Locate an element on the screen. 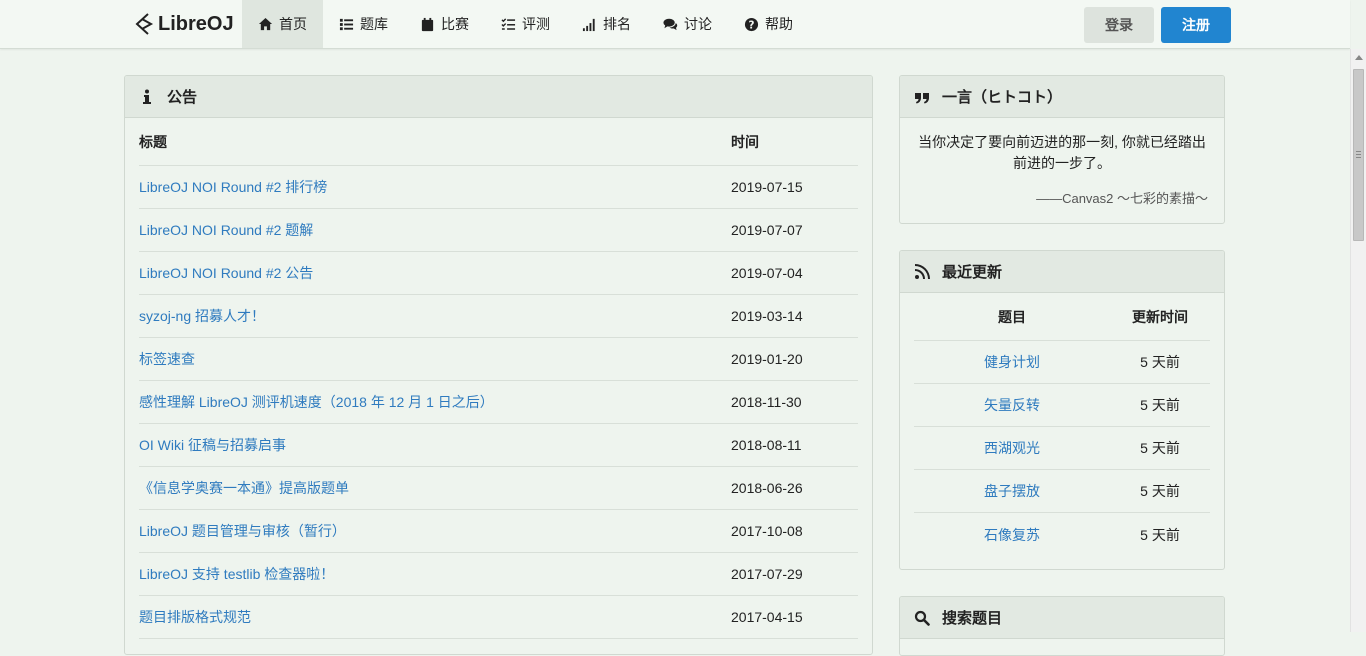 This screenshot has height=656, width=1366. problem-link: 石像复苏 is located at coordinates (1012, 535).